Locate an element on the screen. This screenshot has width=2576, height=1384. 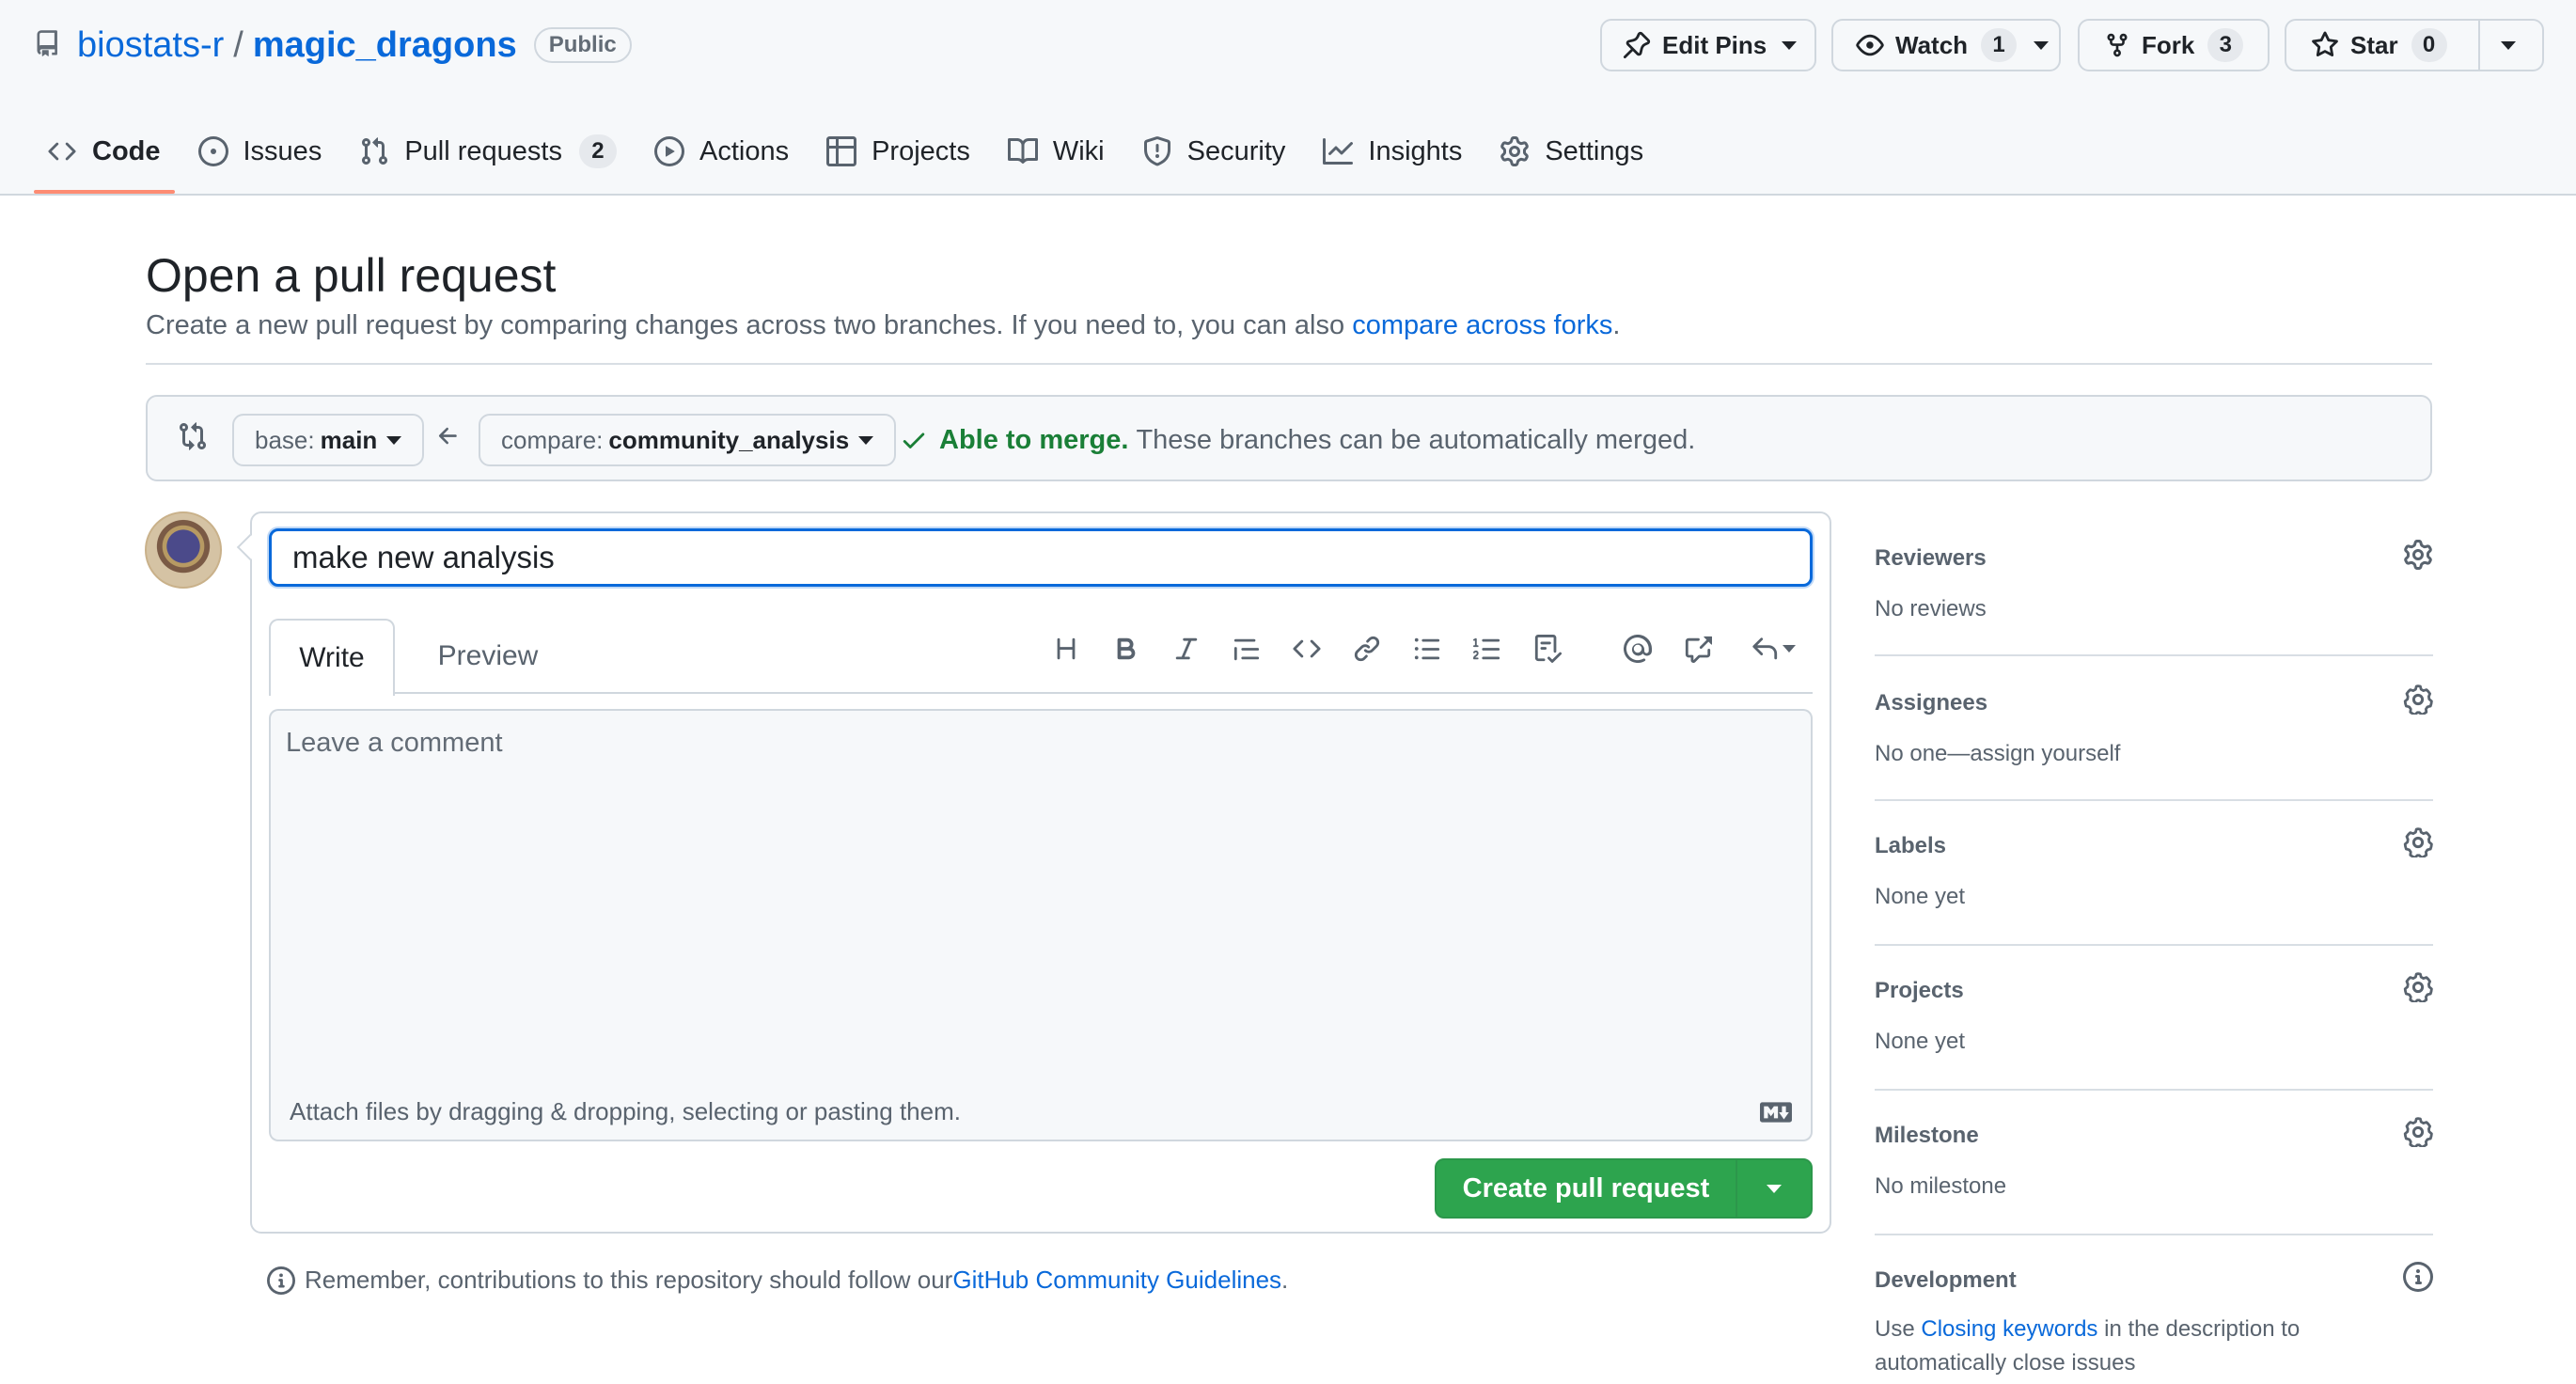
mention-icon is located at coordinates (1638, 648).